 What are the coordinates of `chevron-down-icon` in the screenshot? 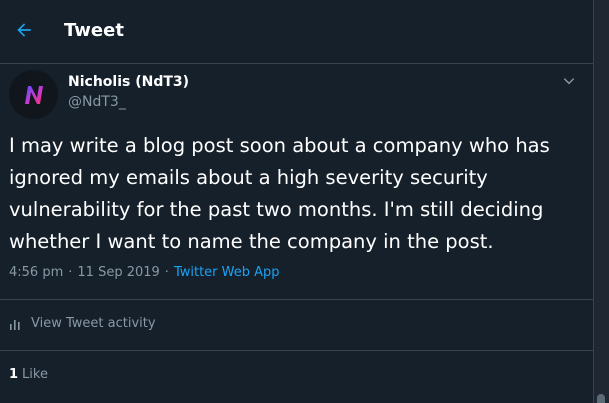 It's located at (569, 81).